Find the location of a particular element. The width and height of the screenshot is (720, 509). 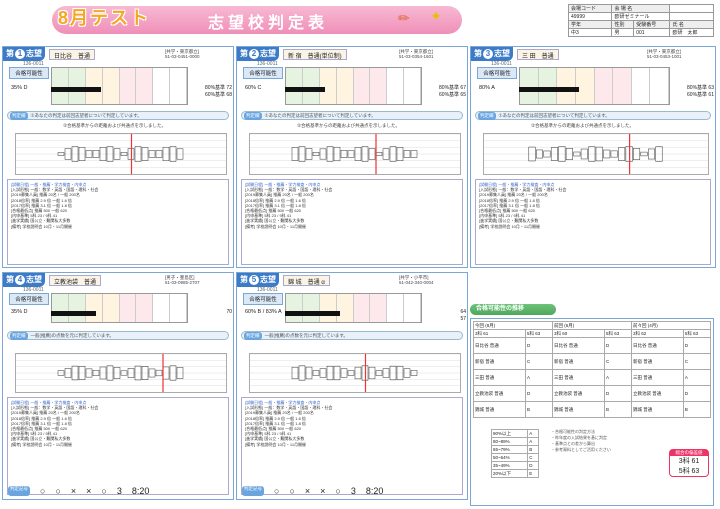

possibility-value: 80% A is located at coordinates (487, 88).